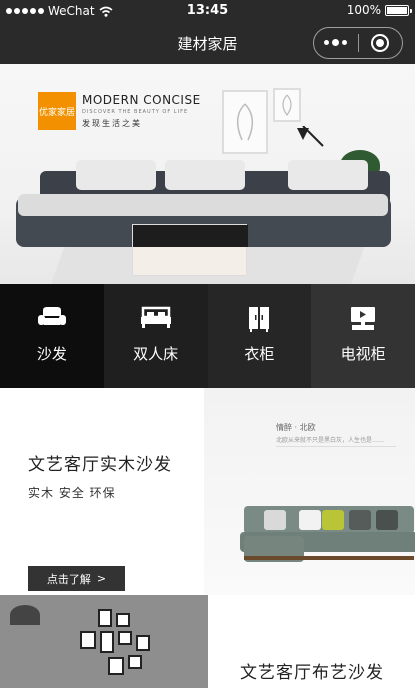  I want to click on promo-fabric-sofa: 文艺客厅布艺沙发, so click(207, 641).